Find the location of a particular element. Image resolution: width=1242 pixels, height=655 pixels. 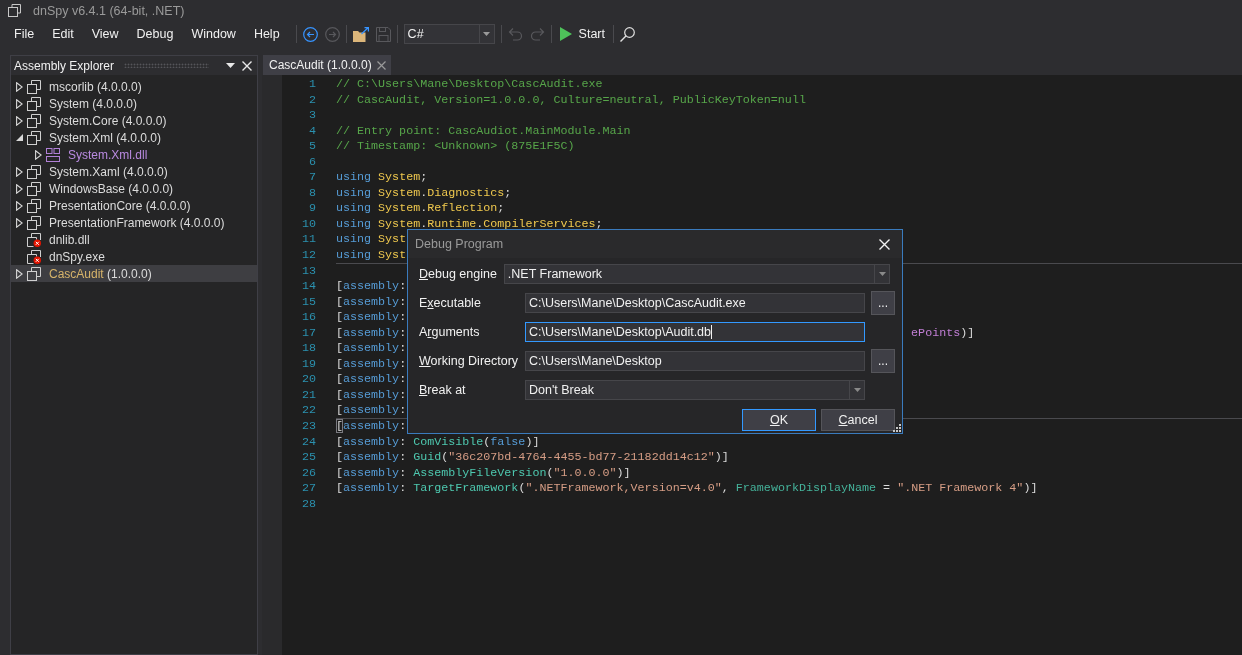

dropdown-icon is located at coordinates (230, 65).